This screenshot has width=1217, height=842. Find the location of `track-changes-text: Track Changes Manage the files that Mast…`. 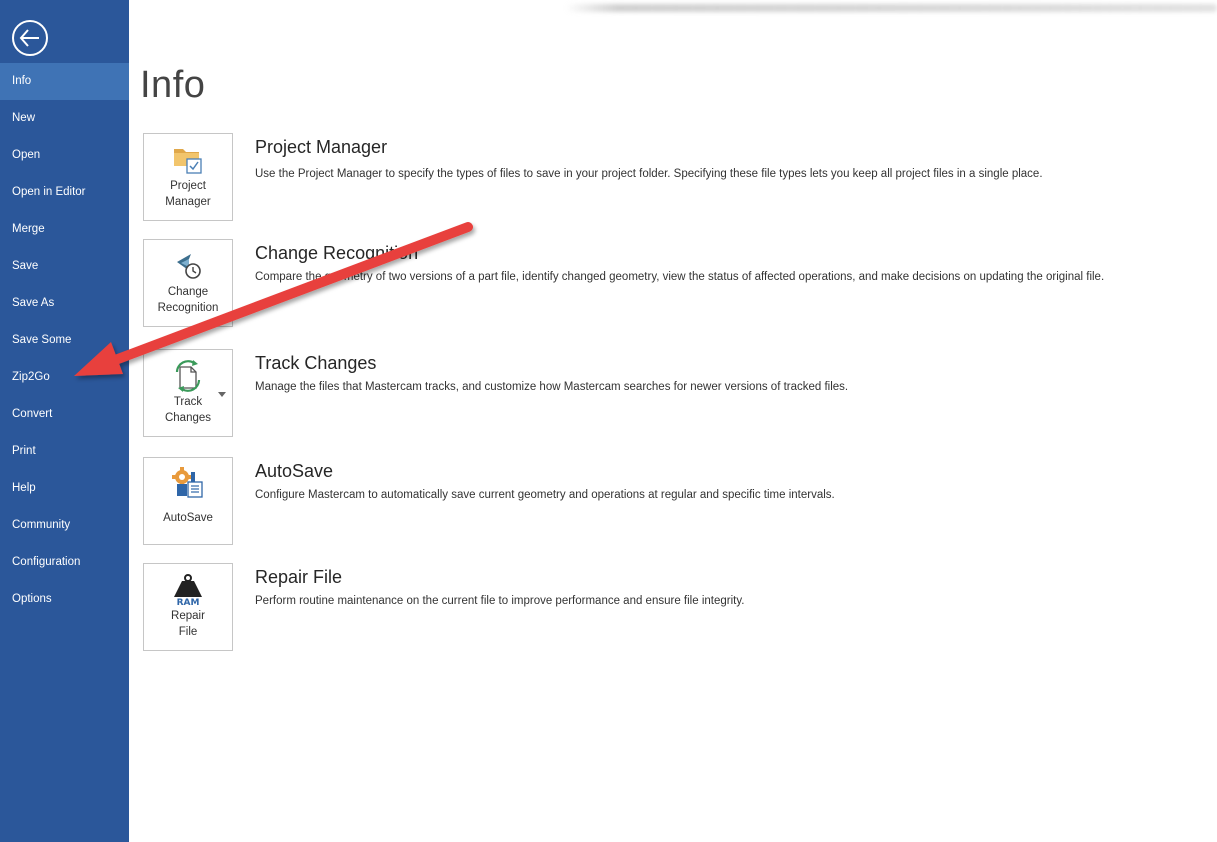

track-changes-text: Track Changes Manage the files that Mast… is located at coordinates (730, 373).